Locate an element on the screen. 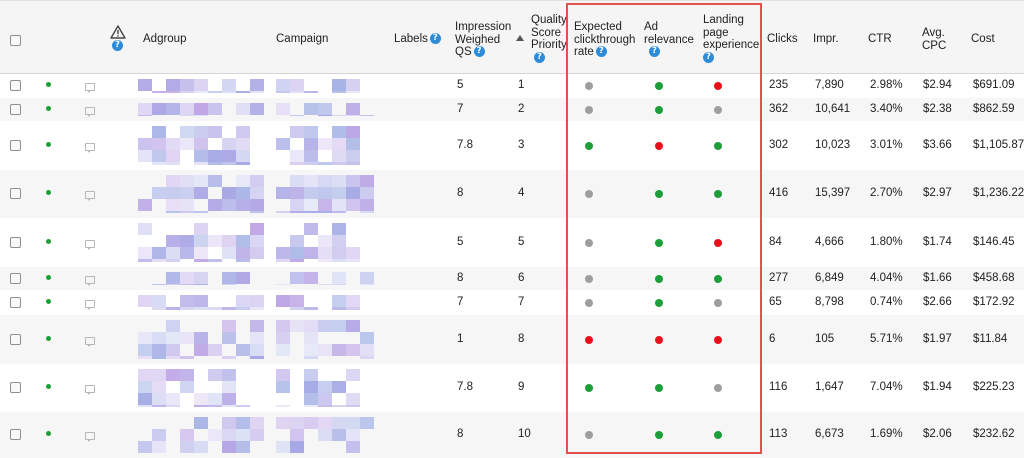  status-dot is located at coordinates (48, 338).